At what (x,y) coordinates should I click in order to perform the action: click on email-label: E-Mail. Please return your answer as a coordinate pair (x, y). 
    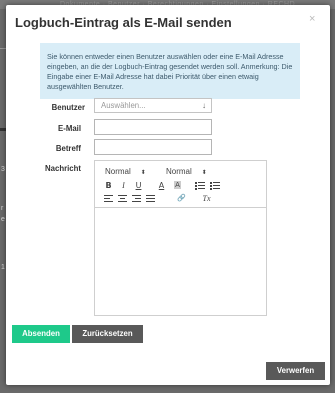
    Looking at the image, I should click on (69, 128).